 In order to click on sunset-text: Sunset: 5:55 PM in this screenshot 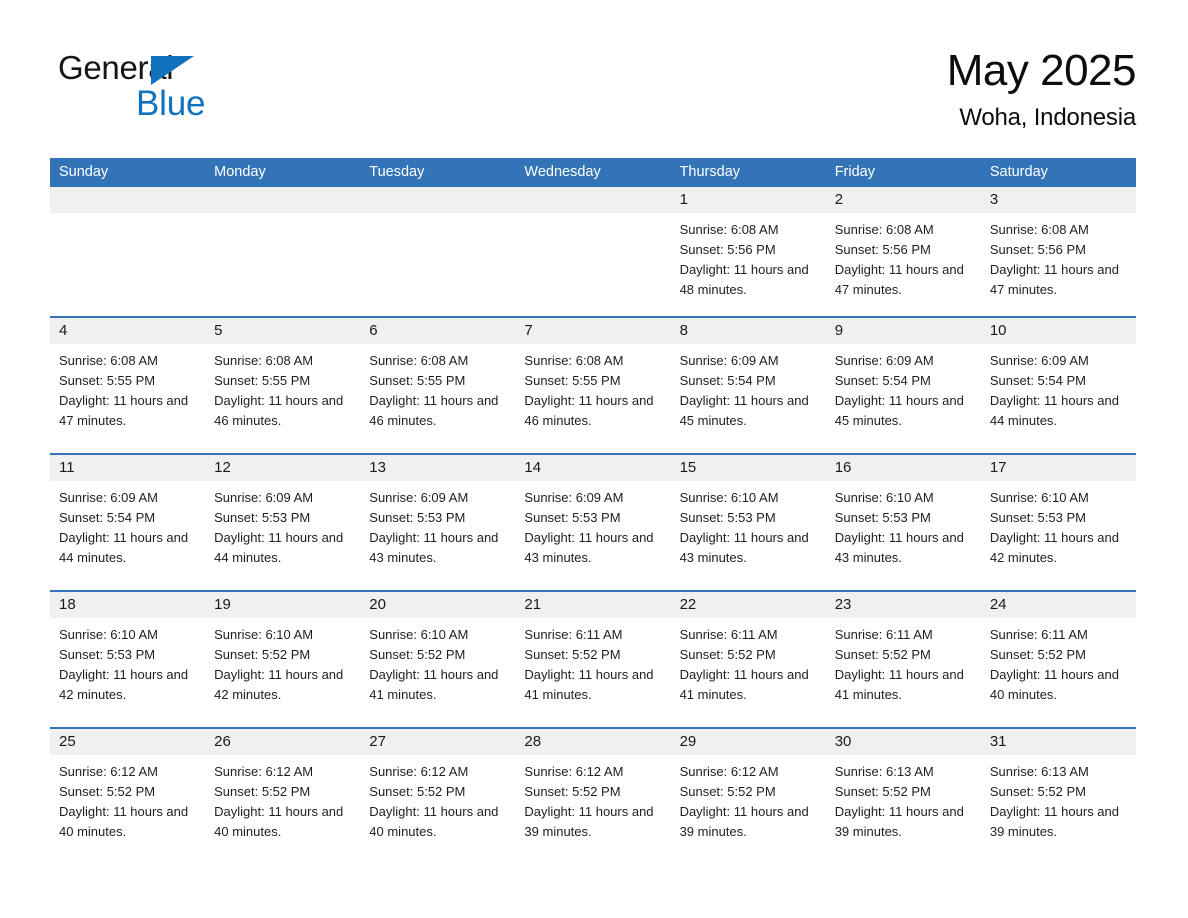, I will do `click(417, 380)`.